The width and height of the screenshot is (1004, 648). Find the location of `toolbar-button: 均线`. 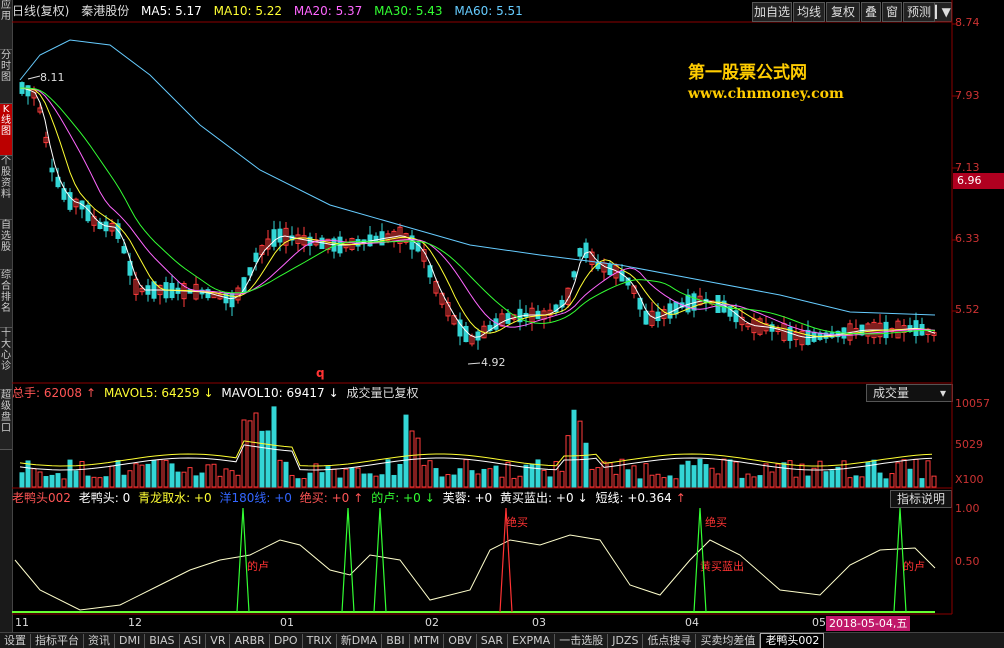

toolbar-button: 均线 is located at coordinates (809, 12).